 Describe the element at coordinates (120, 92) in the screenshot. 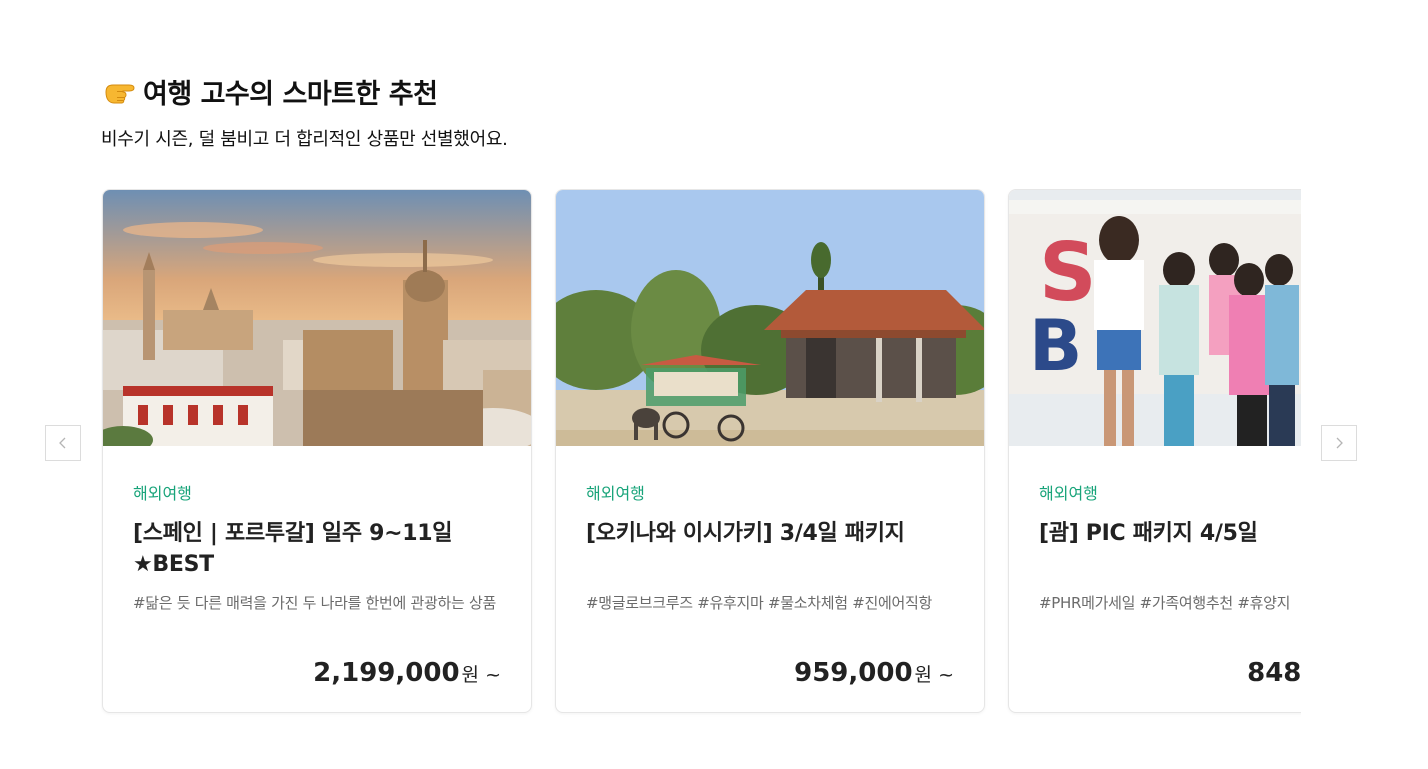

I see `pointing-hand-icon` at that location.